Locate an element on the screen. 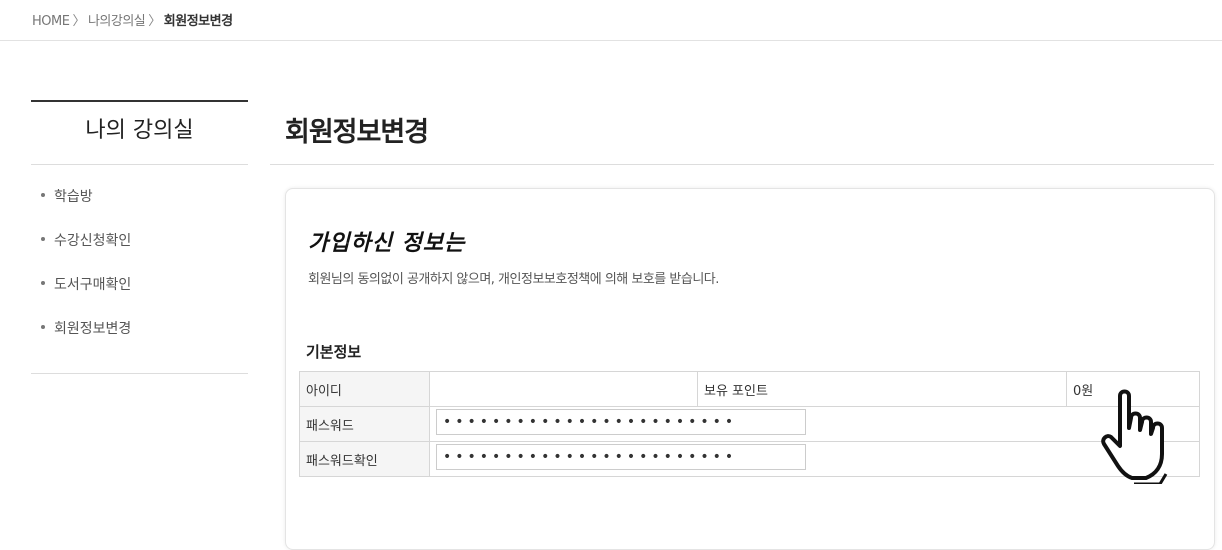 This screenshot has height=550, width=1222. table-row: 아이디 보유 포인트 0원 is located at coordinates (749, 389).